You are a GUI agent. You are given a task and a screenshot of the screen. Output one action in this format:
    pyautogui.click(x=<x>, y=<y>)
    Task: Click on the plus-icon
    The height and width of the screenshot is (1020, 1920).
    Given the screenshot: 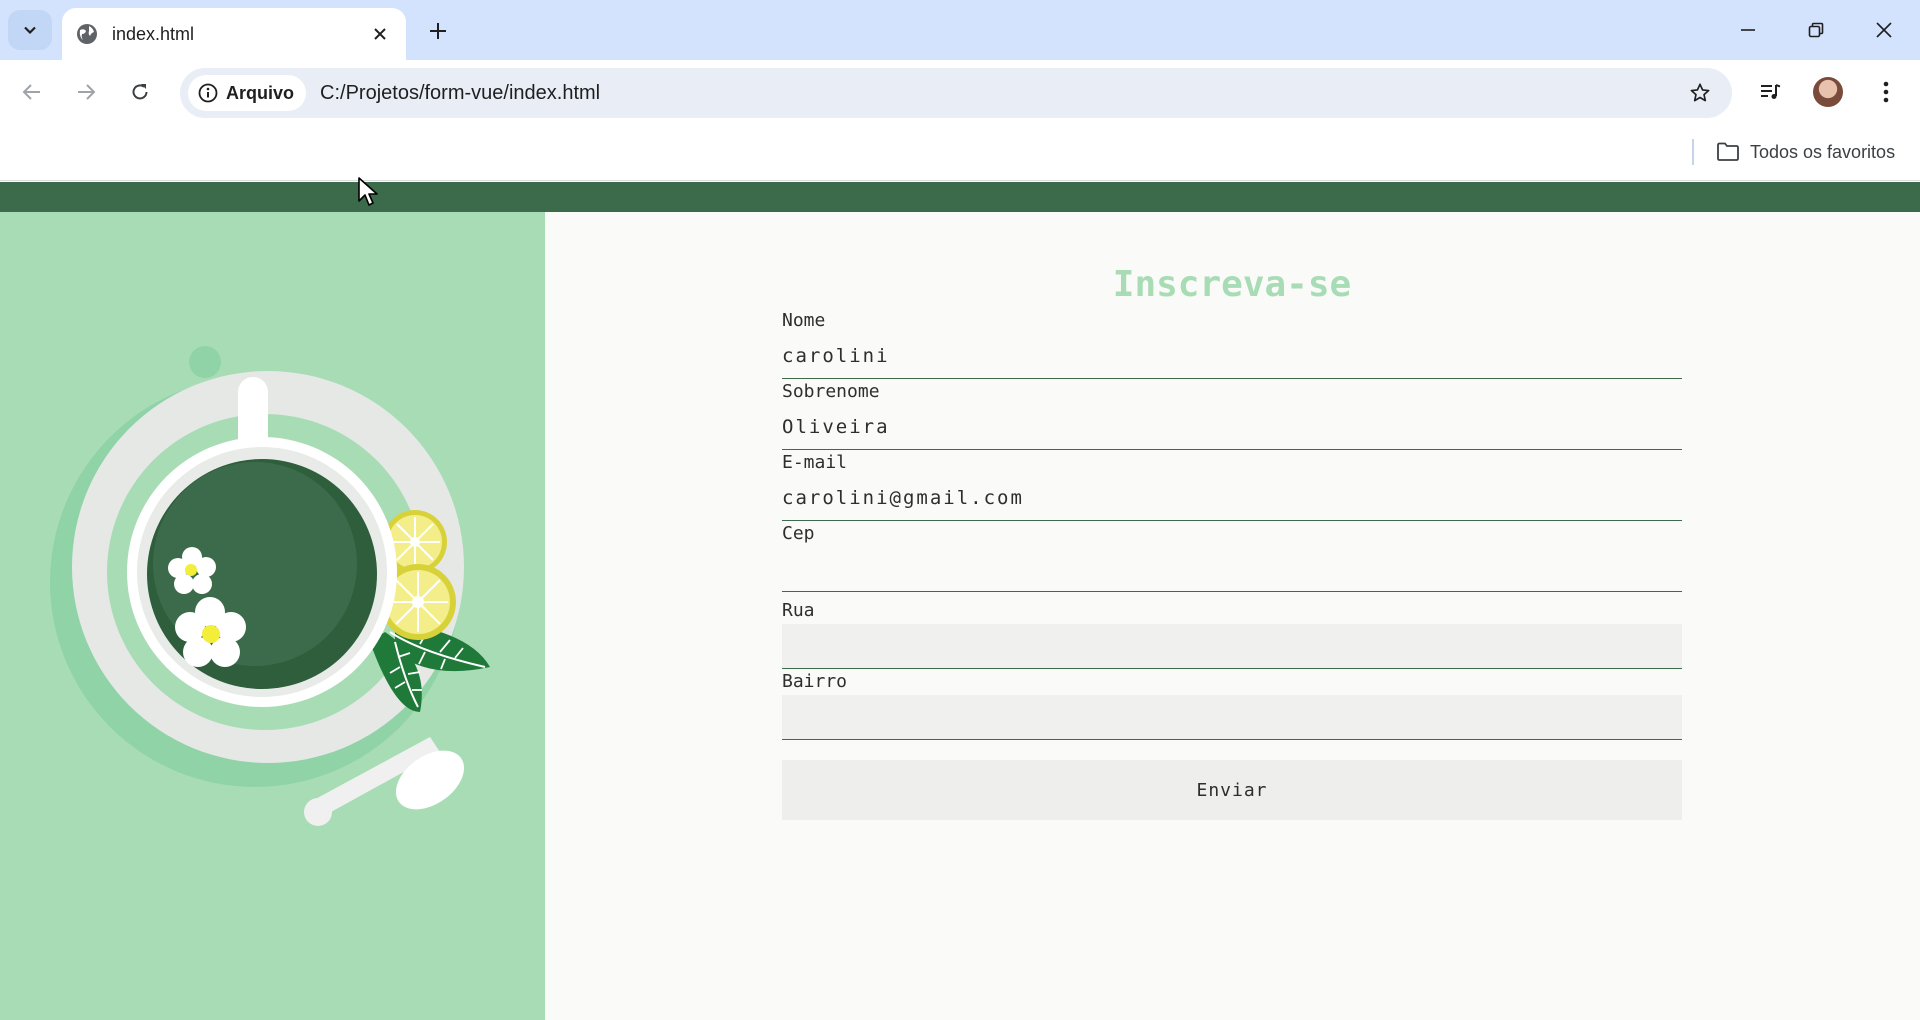 What is the action you would take?
    pyautogui.click(x=438, y=31)
    